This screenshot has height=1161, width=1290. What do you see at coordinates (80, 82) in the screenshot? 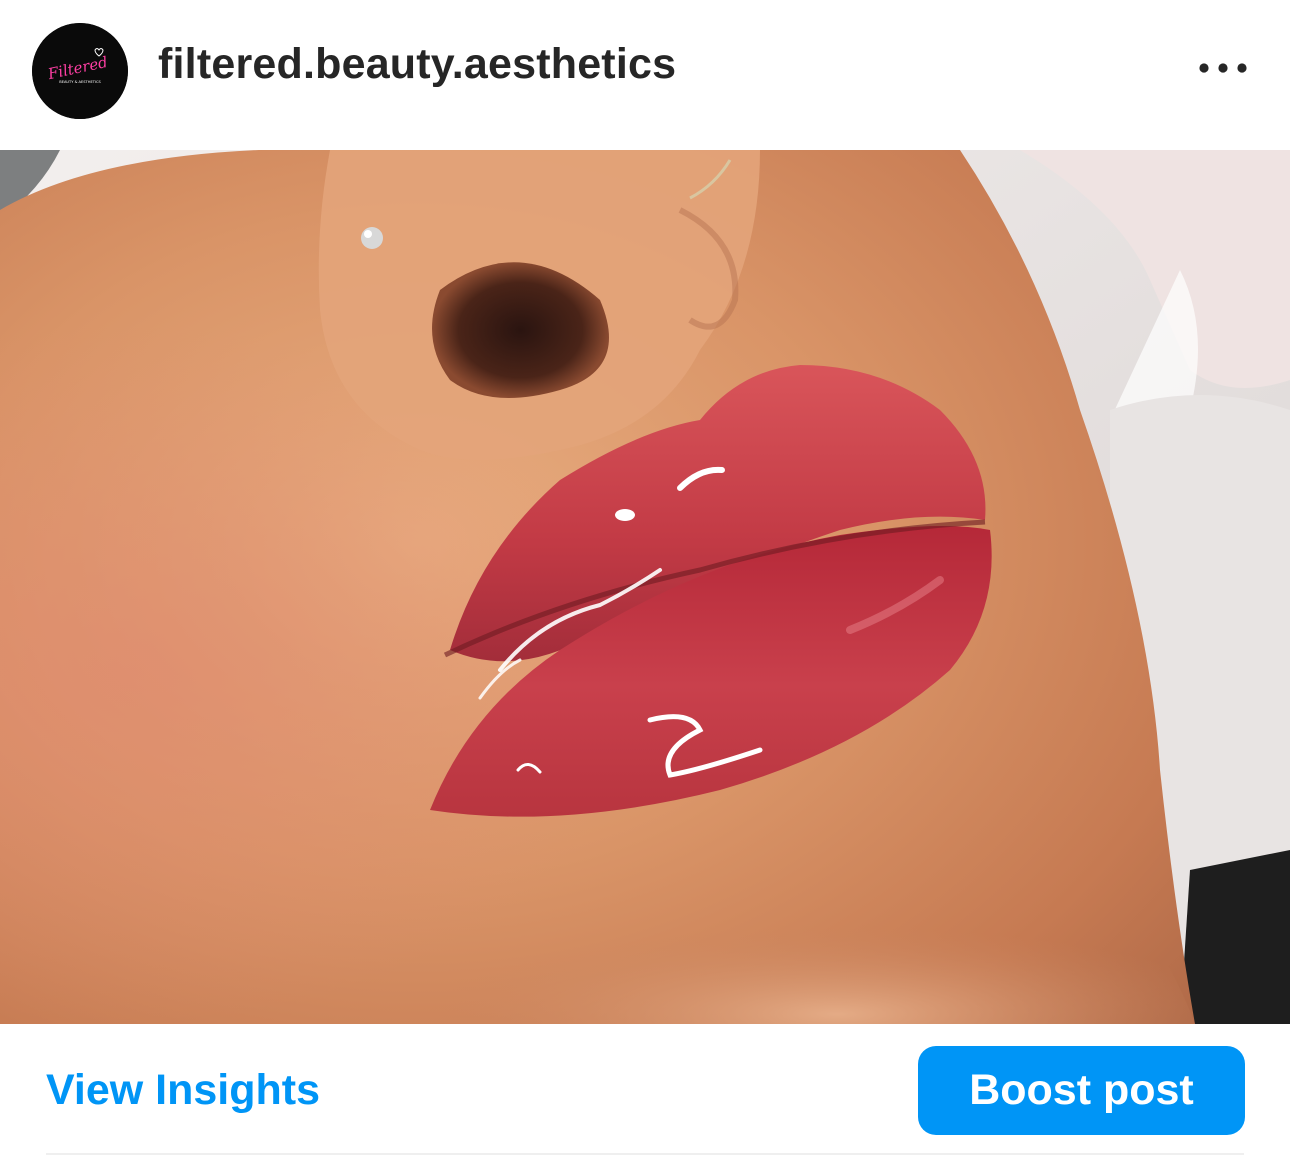
I see `logo-subtext: BEAUTY & AESTHETICS` at bounding box center [80, 82].